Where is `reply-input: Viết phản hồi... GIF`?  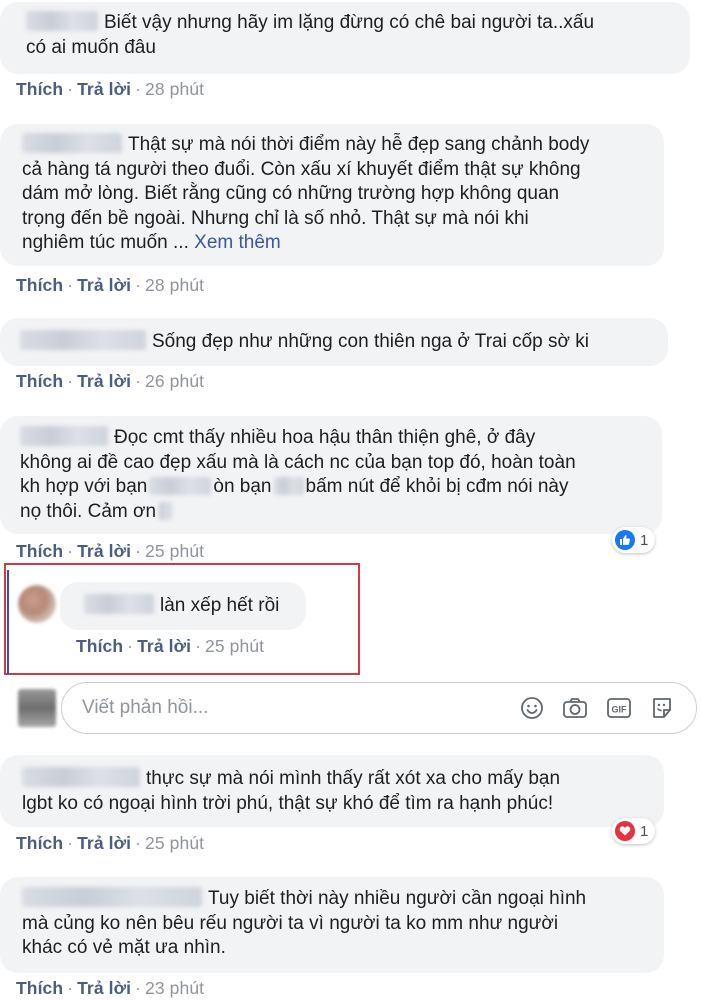 reply-input: Viết phản hồi... GIF is located at coordinates (379, 708).